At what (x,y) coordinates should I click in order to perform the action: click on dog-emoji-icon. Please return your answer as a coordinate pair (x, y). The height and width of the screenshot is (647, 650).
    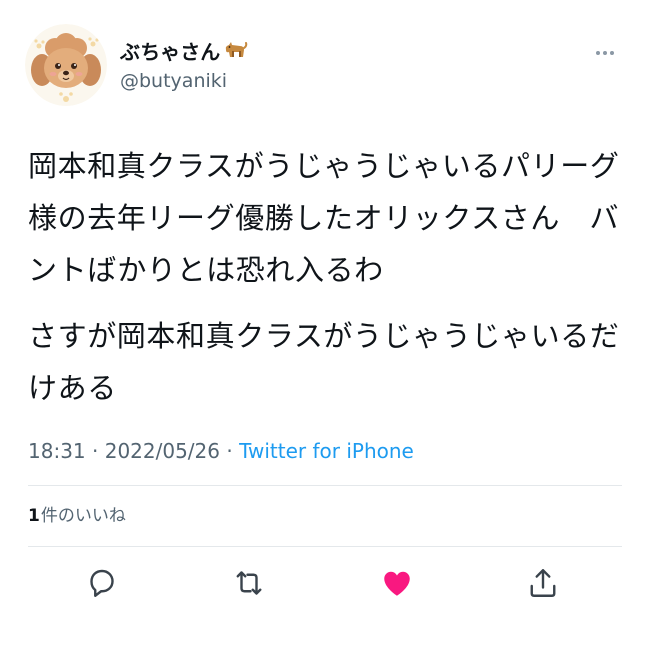
    Looking at the image, I should click on (235, 53).